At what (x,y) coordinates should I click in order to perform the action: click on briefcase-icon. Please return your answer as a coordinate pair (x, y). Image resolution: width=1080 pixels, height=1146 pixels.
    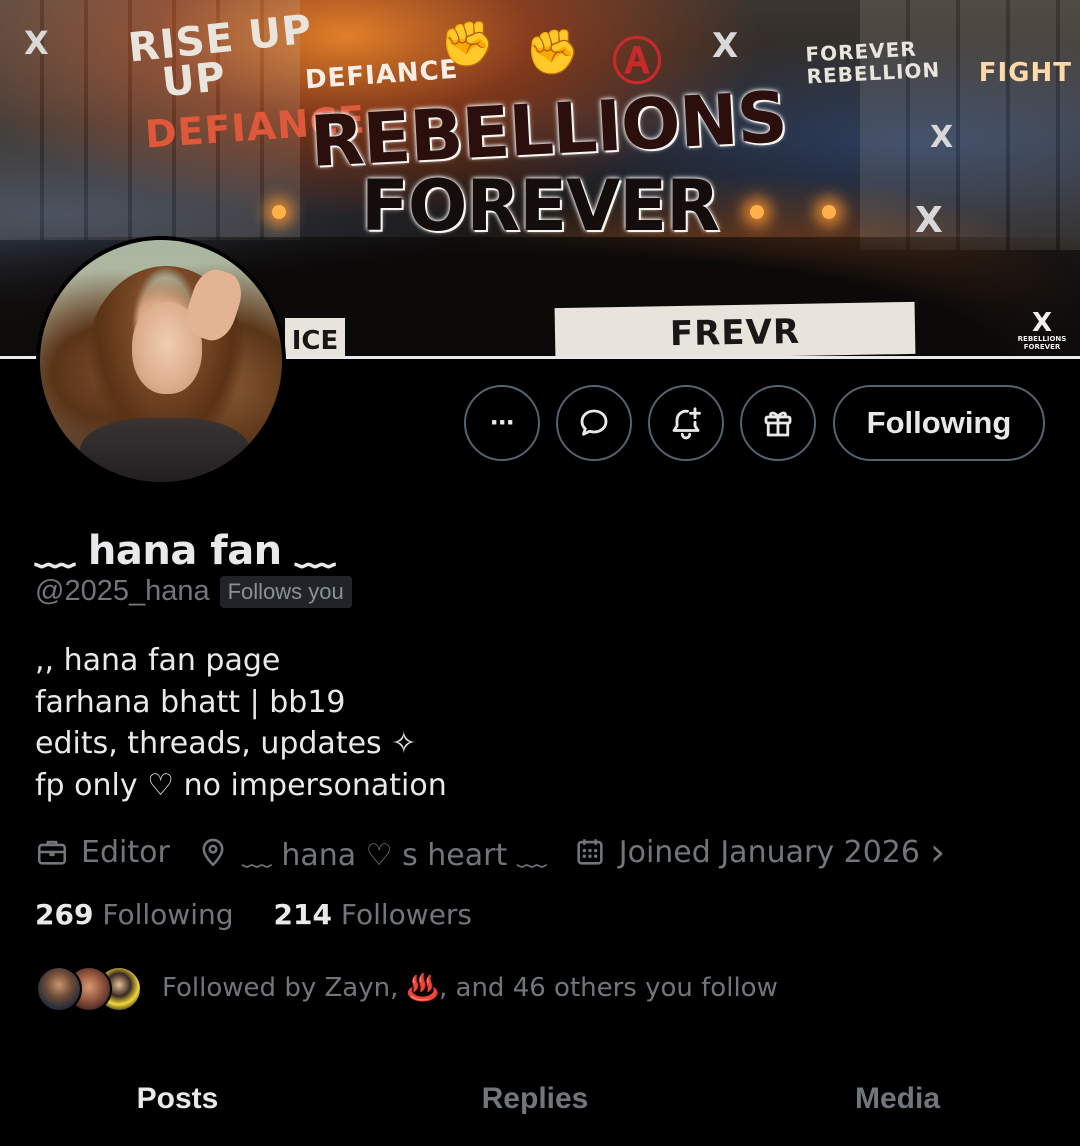
    Looking at the image, I should click on (52, 852).